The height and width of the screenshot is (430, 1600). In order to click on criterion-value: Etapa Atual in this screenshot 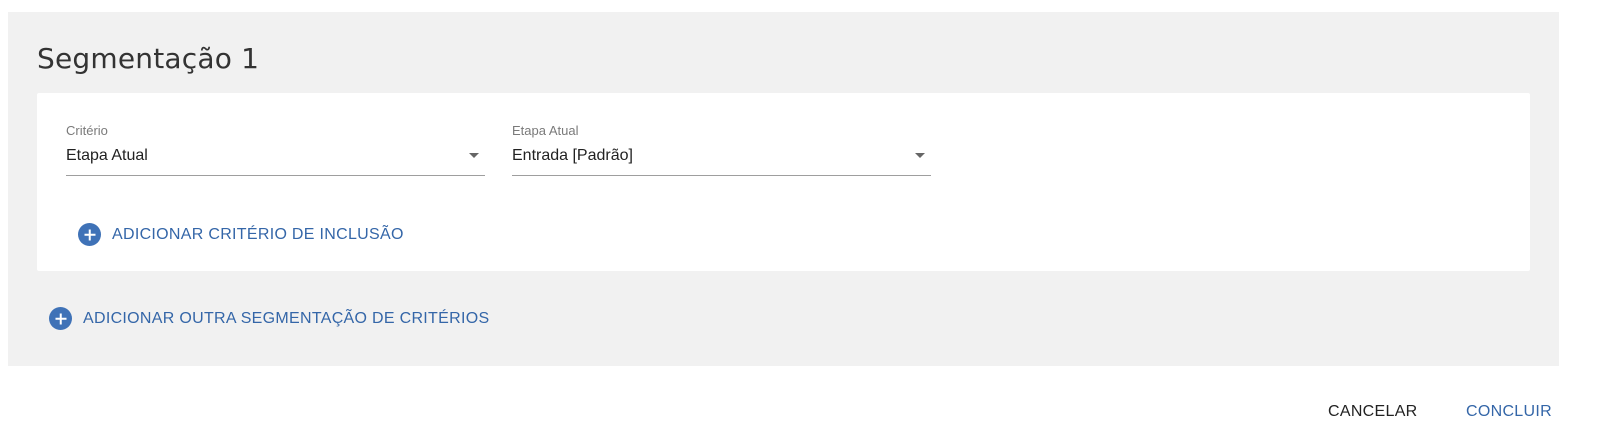, I will do `click(107, 155)`.